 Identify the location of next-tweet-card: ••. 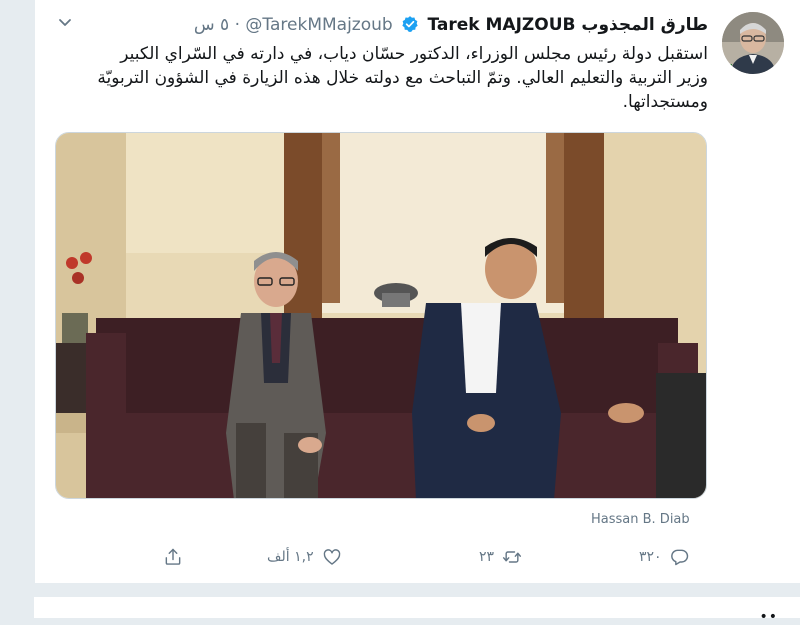
(417, 611).